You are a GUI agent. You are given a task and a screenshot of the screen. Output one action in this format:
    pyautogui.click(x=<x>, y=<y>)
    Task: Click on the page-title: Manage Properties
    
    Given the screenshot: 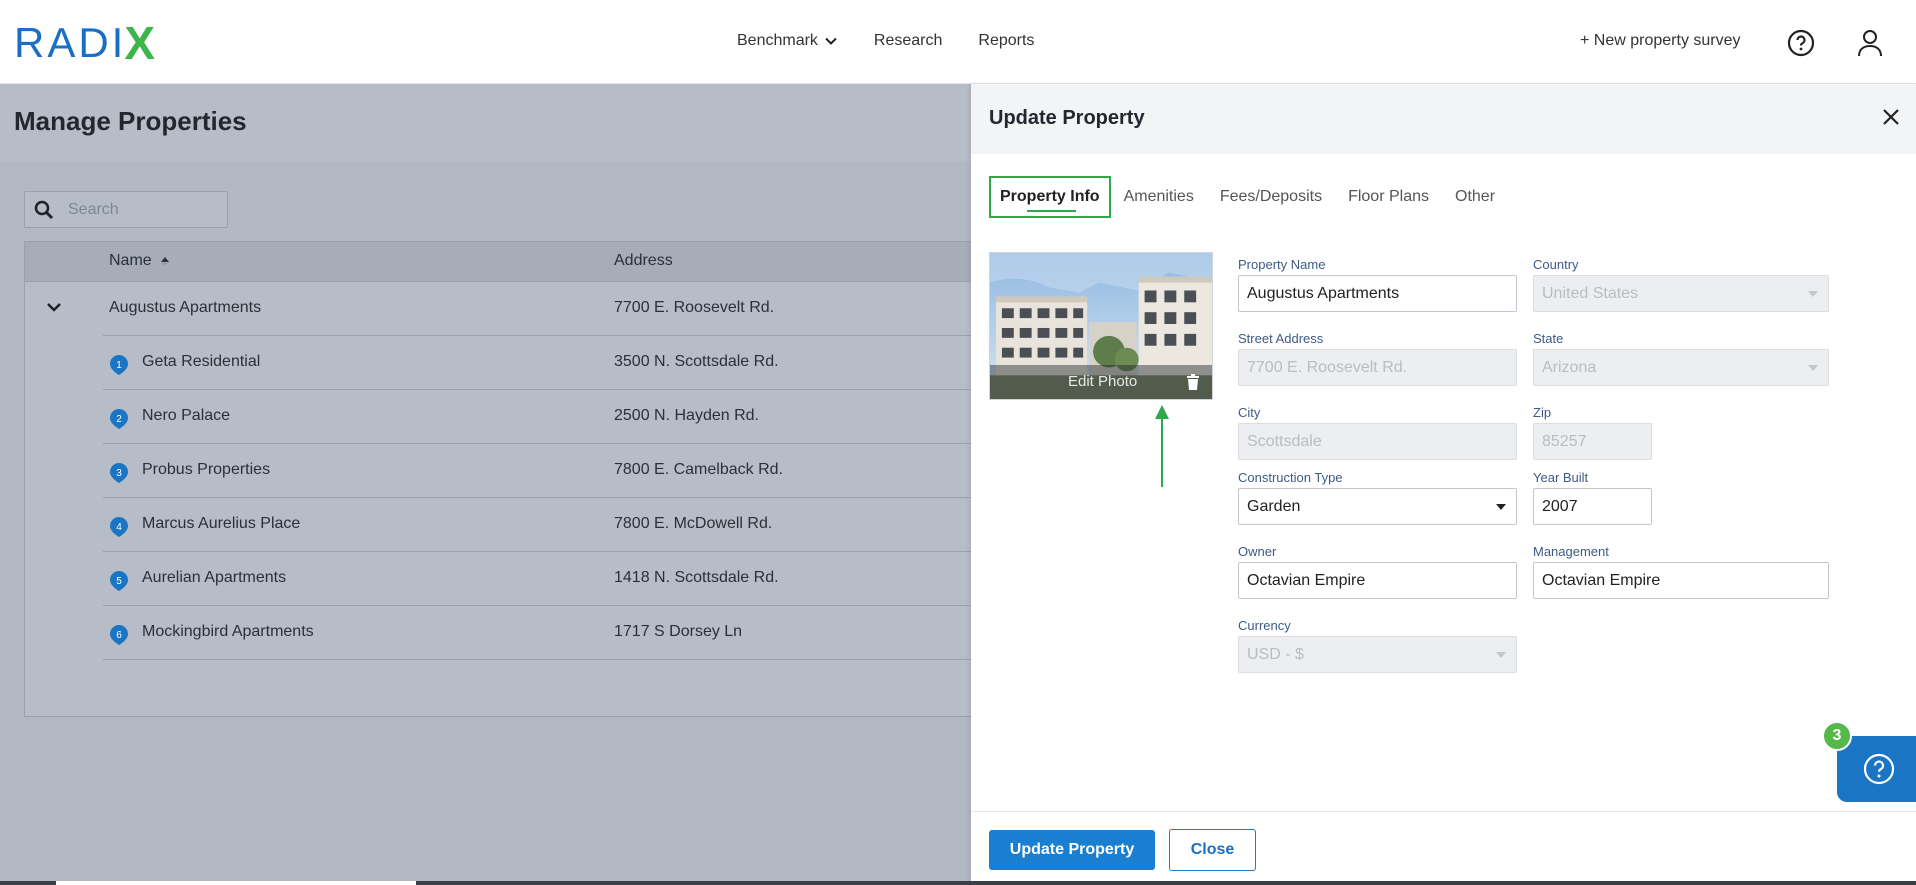 What is the action you would take?
    pyautogui.click(x=130, y=121)
    